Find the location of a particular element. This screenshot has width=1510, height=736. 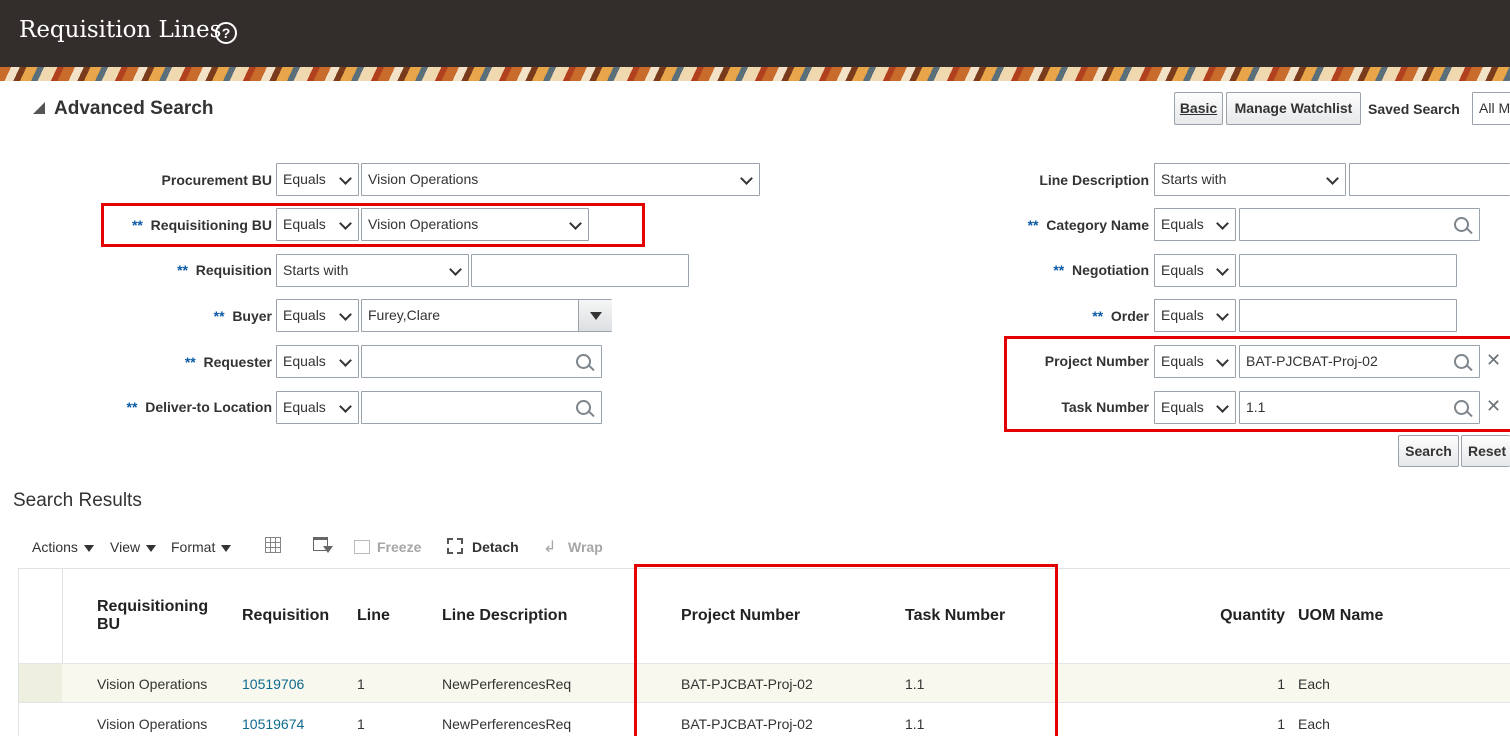

buyer-dropdown-button is located at coordinates (595, 315).